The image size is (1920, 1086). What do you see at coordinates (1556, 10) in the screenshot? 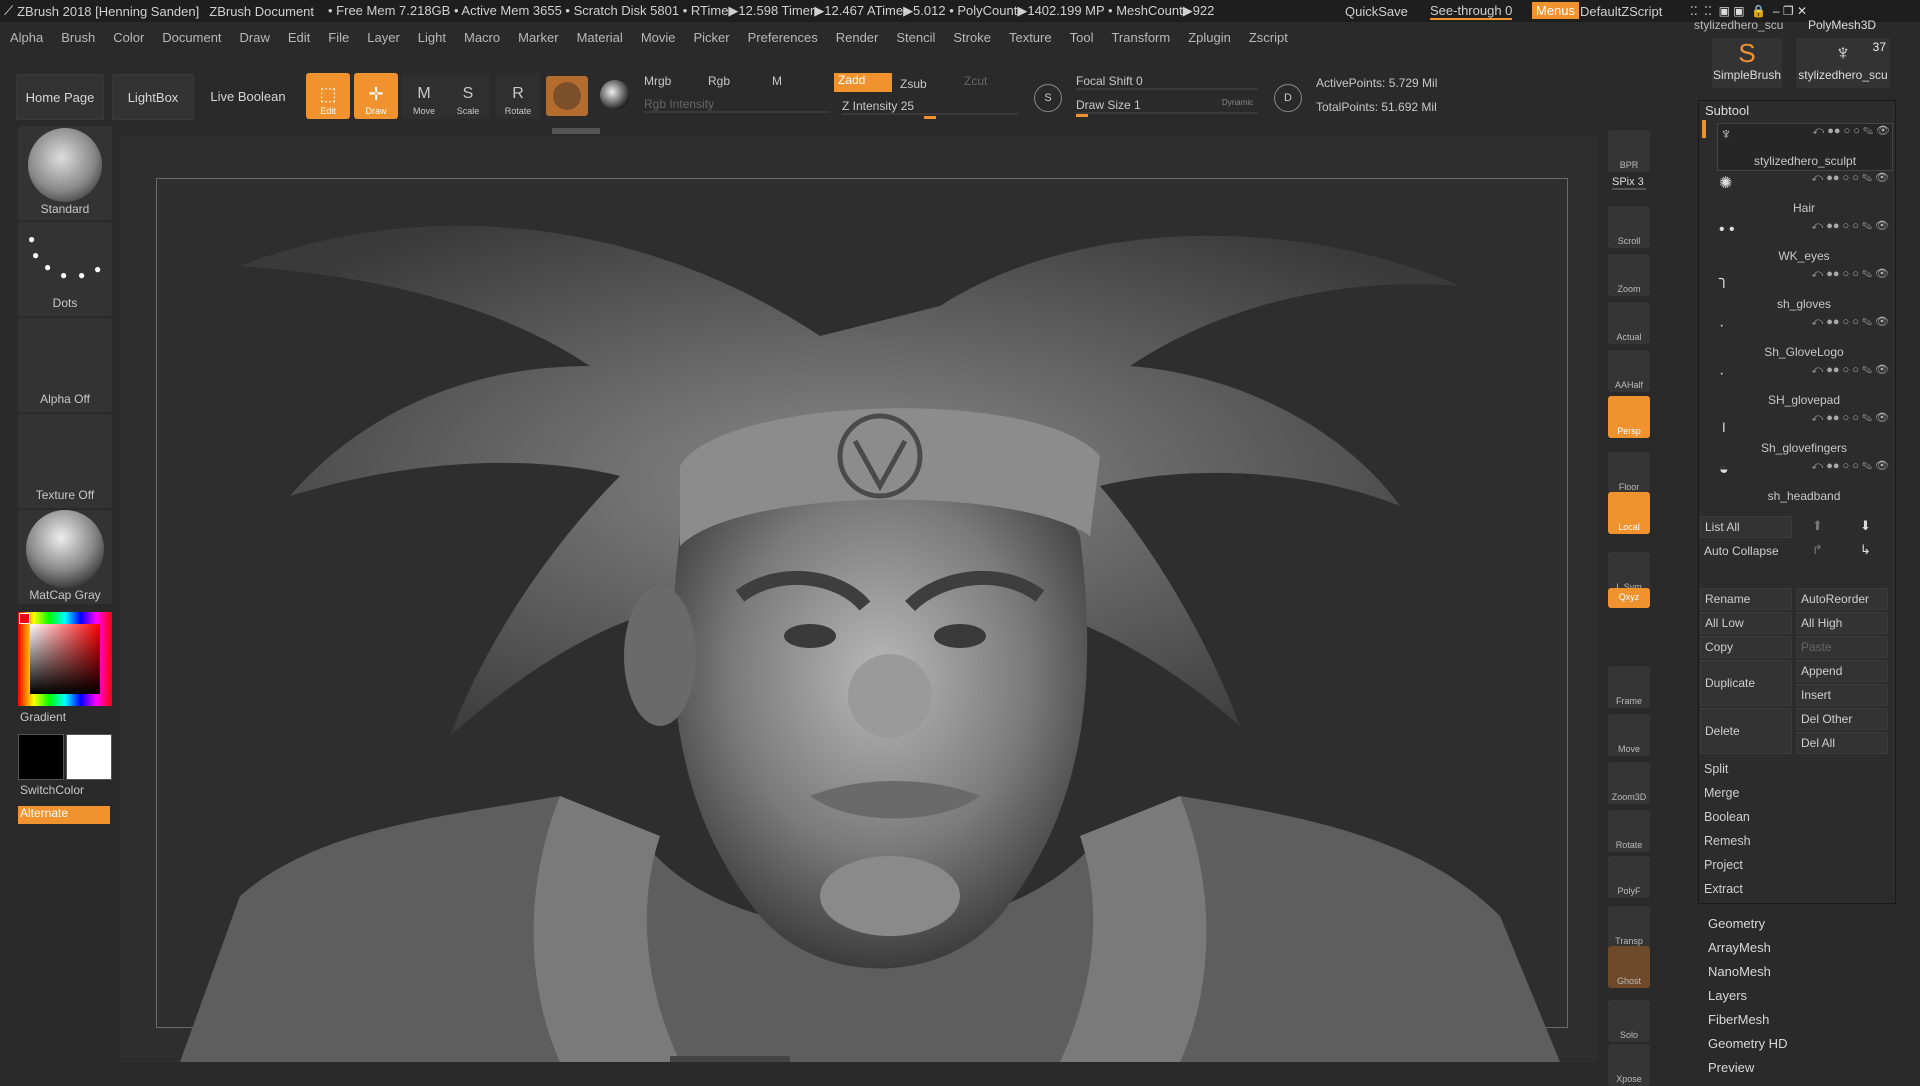
I see `menus-button: Menus` at bounding box center [1556, 10].